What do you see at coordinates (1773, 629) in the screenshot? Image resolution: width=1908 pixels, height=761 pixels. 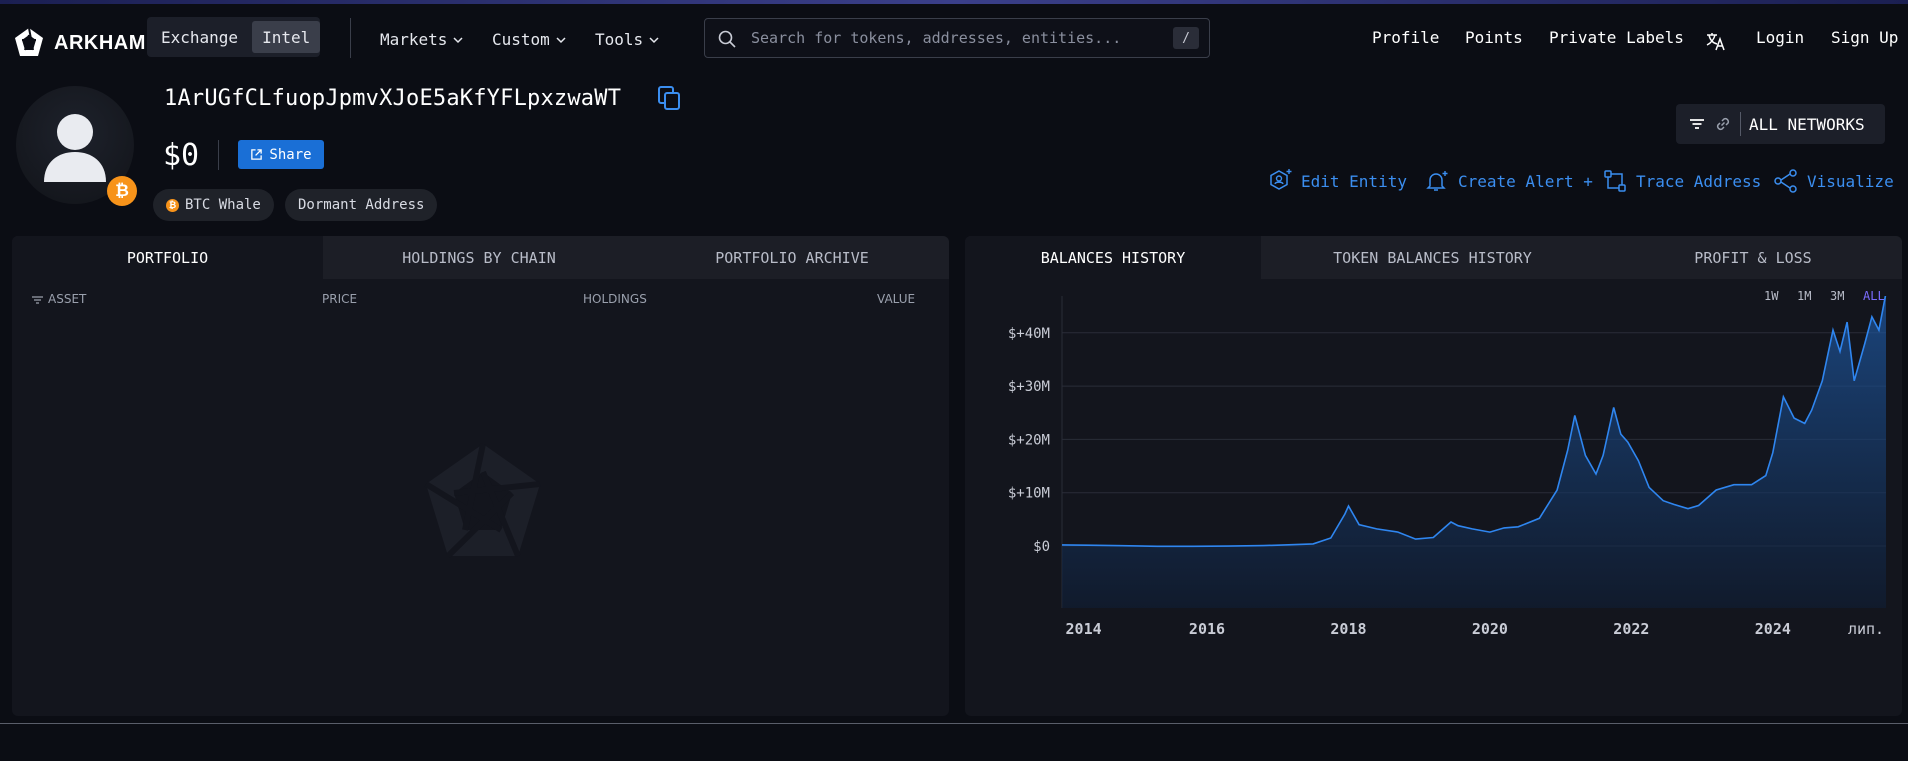 I see `x-tick-label: 2024` at bounding box center [1773, 629].